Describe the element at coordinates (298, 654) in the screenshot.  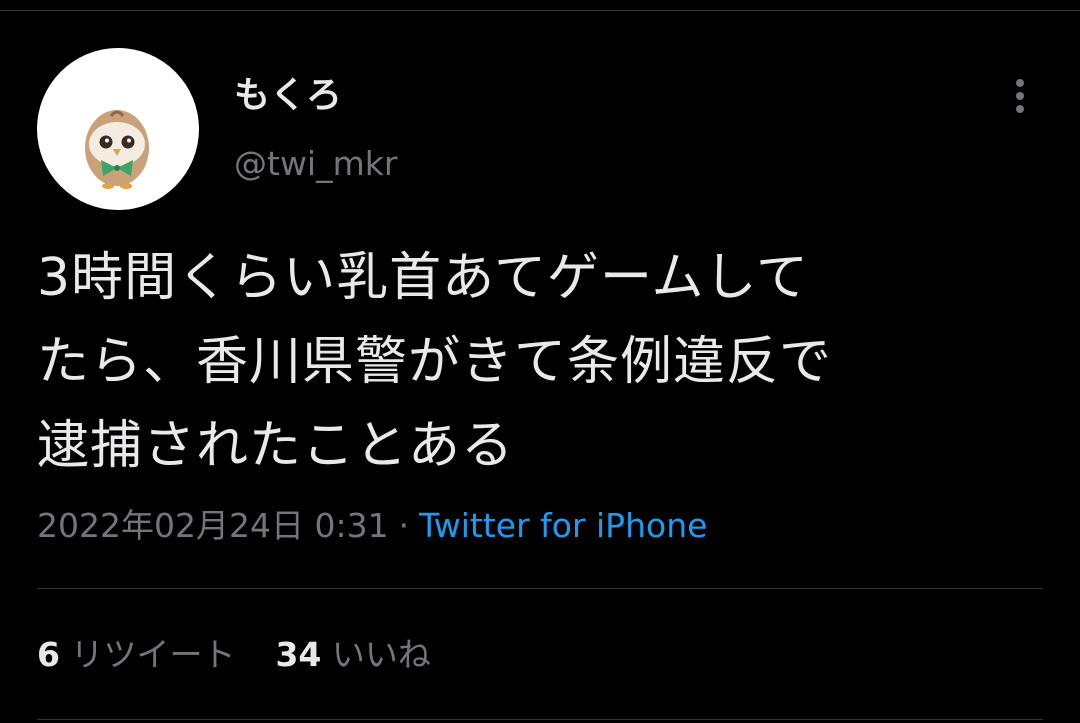
I see `likes-count: 34` at that location.